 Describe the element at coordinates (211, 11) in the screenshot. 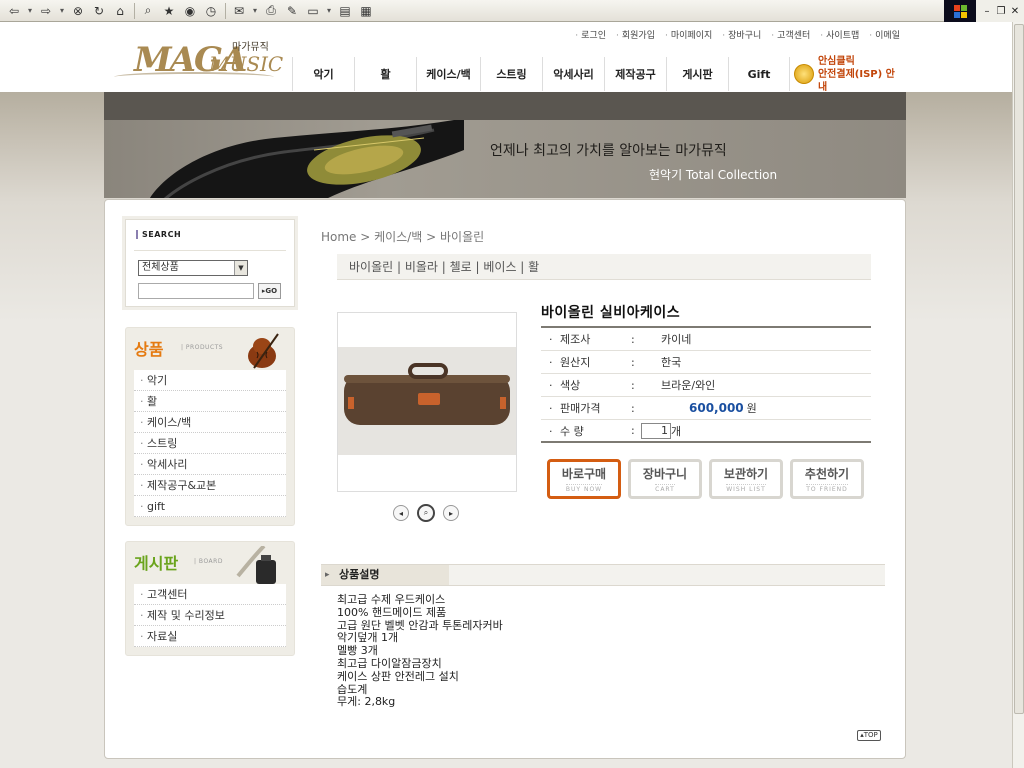

I see `history-icon: ◷` at that location.